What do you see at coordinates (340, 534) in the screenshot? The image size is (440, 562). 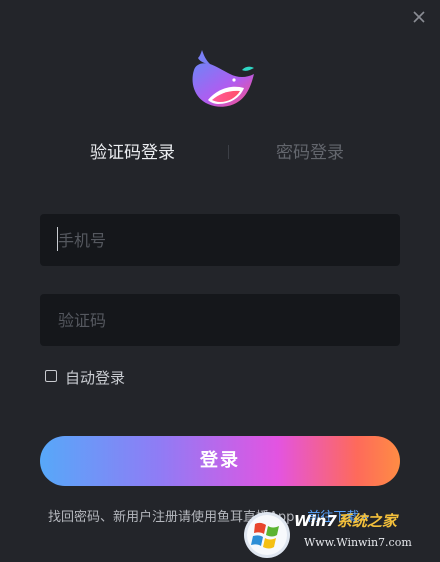 I see `watermark: Win7系统之家 Www.Winwin7.com` at bounding box center [340, 534].